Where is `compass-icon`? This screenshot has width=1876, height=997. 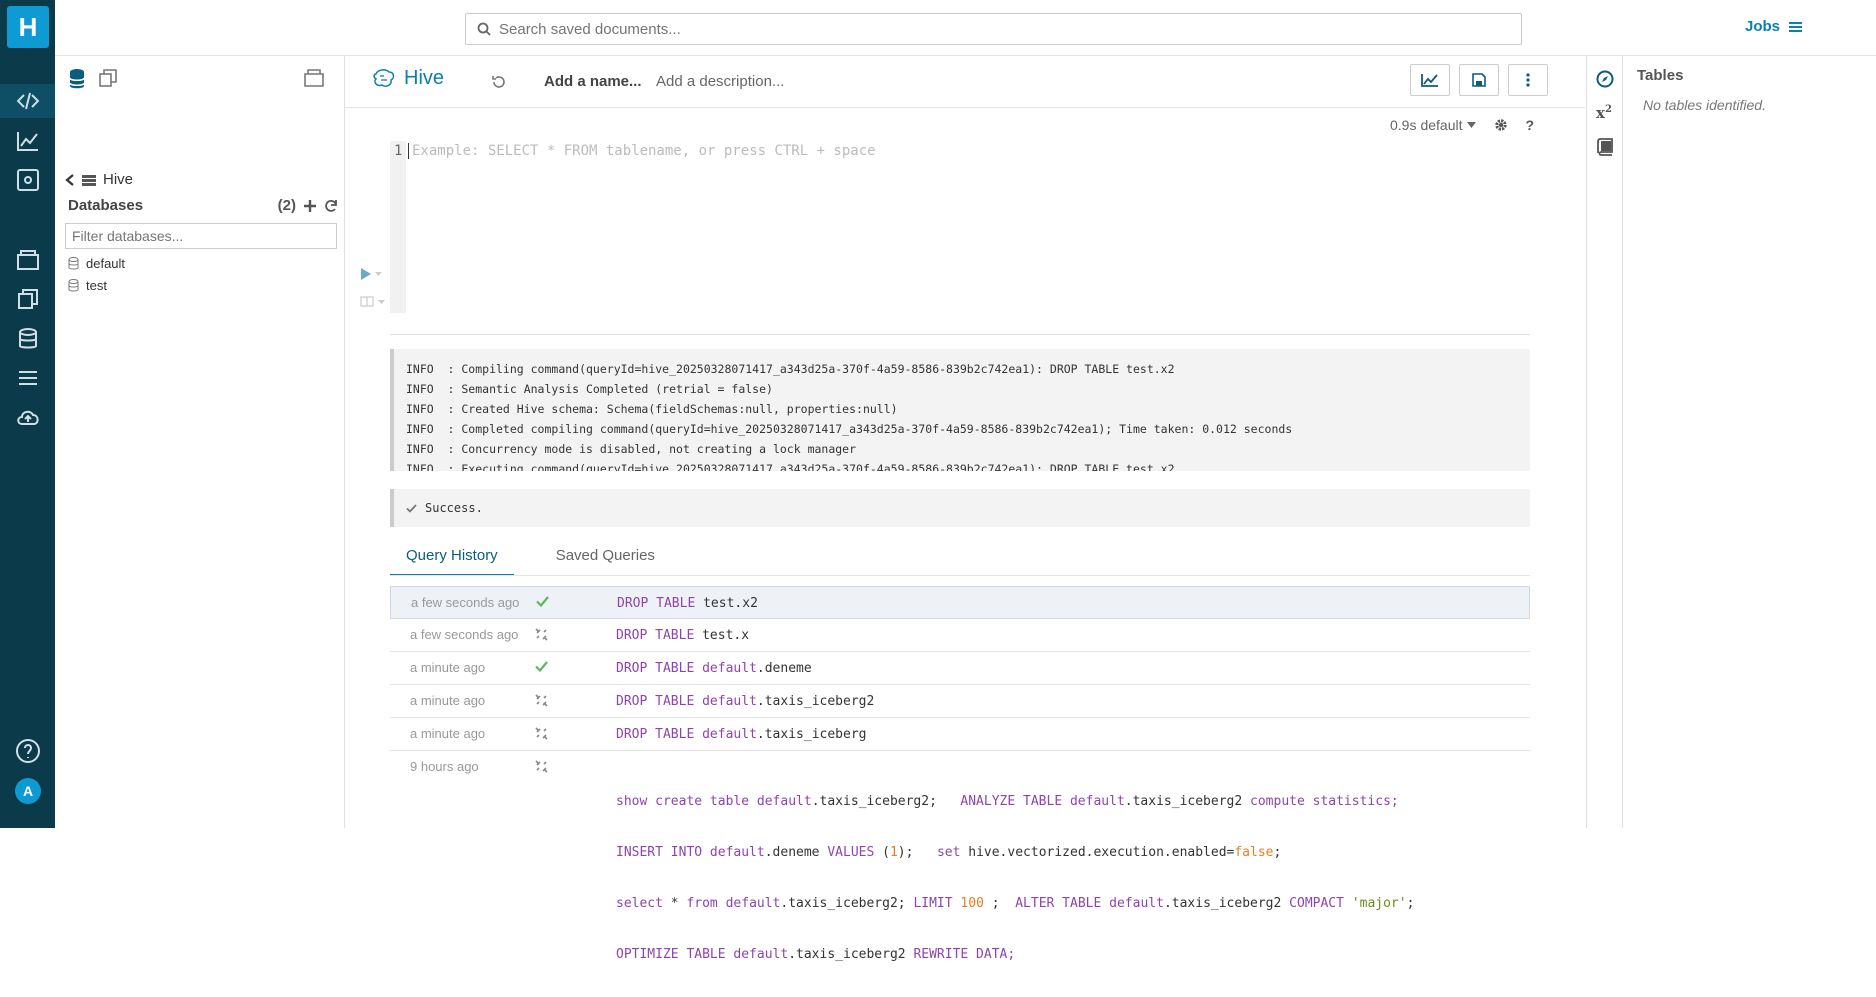
compass-icon is located at coordinates (1605, 81).